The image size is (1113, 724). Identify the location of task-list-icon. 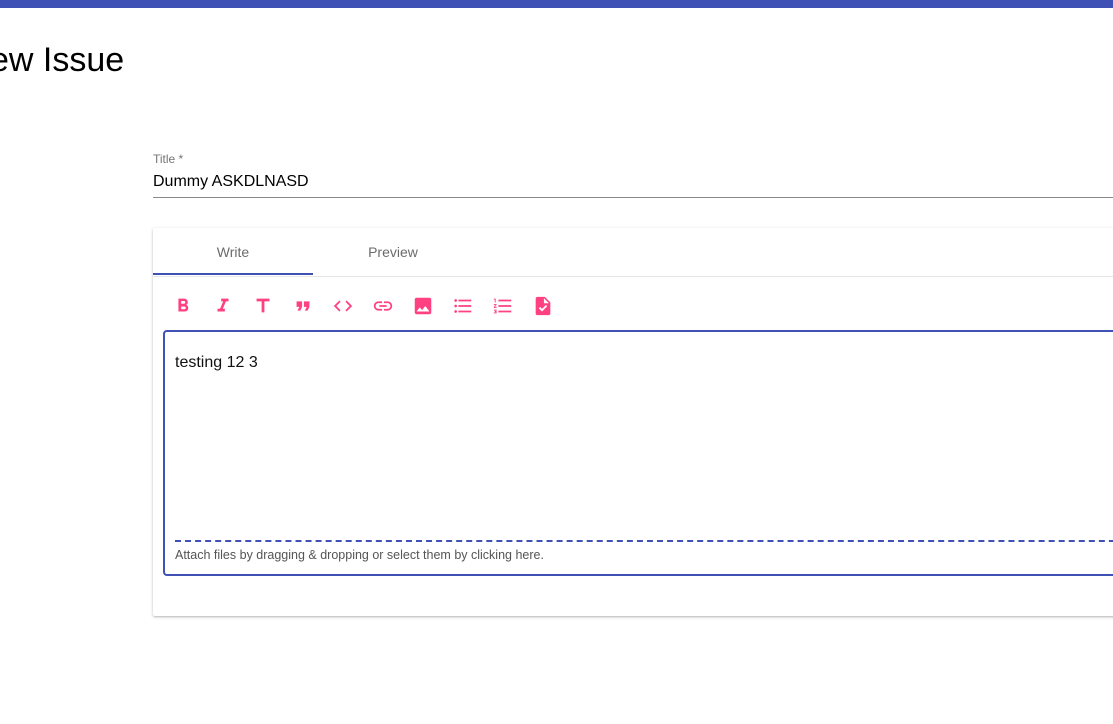
(543, 306).